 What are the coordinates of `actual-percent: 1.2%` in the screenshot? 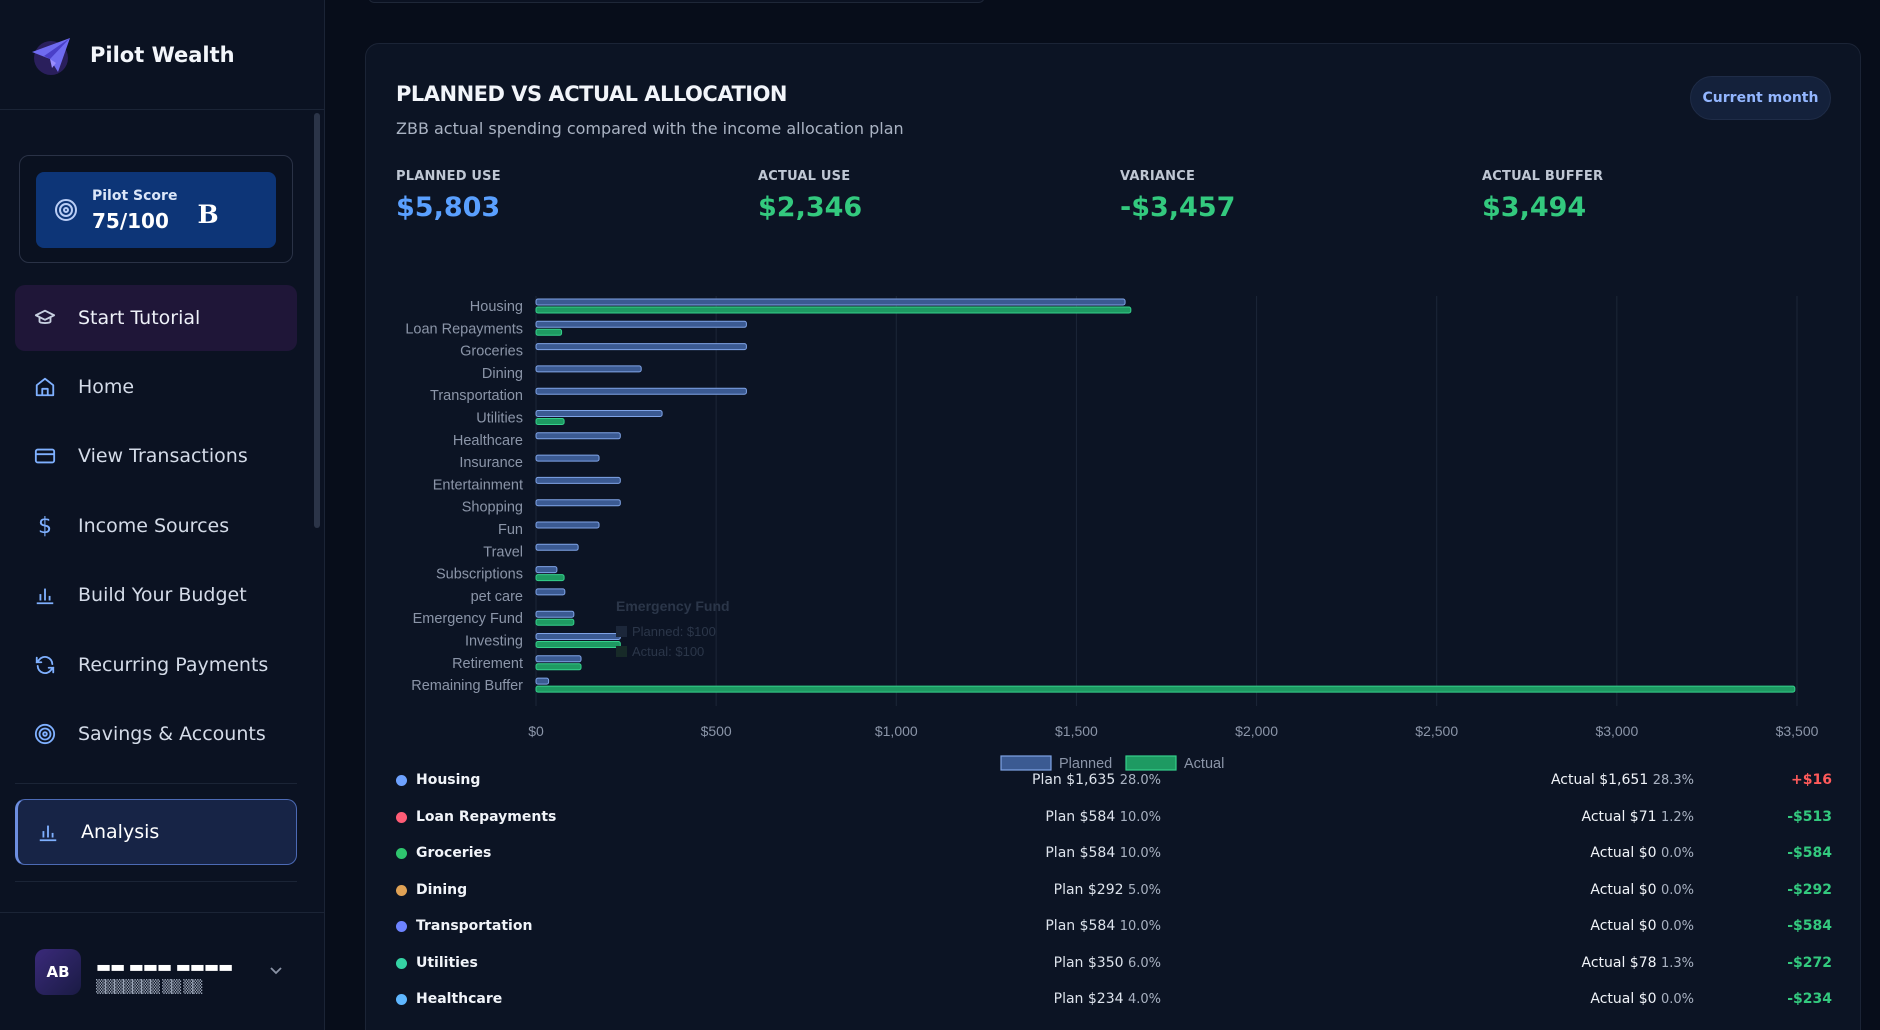 It's located at (1677, 817).